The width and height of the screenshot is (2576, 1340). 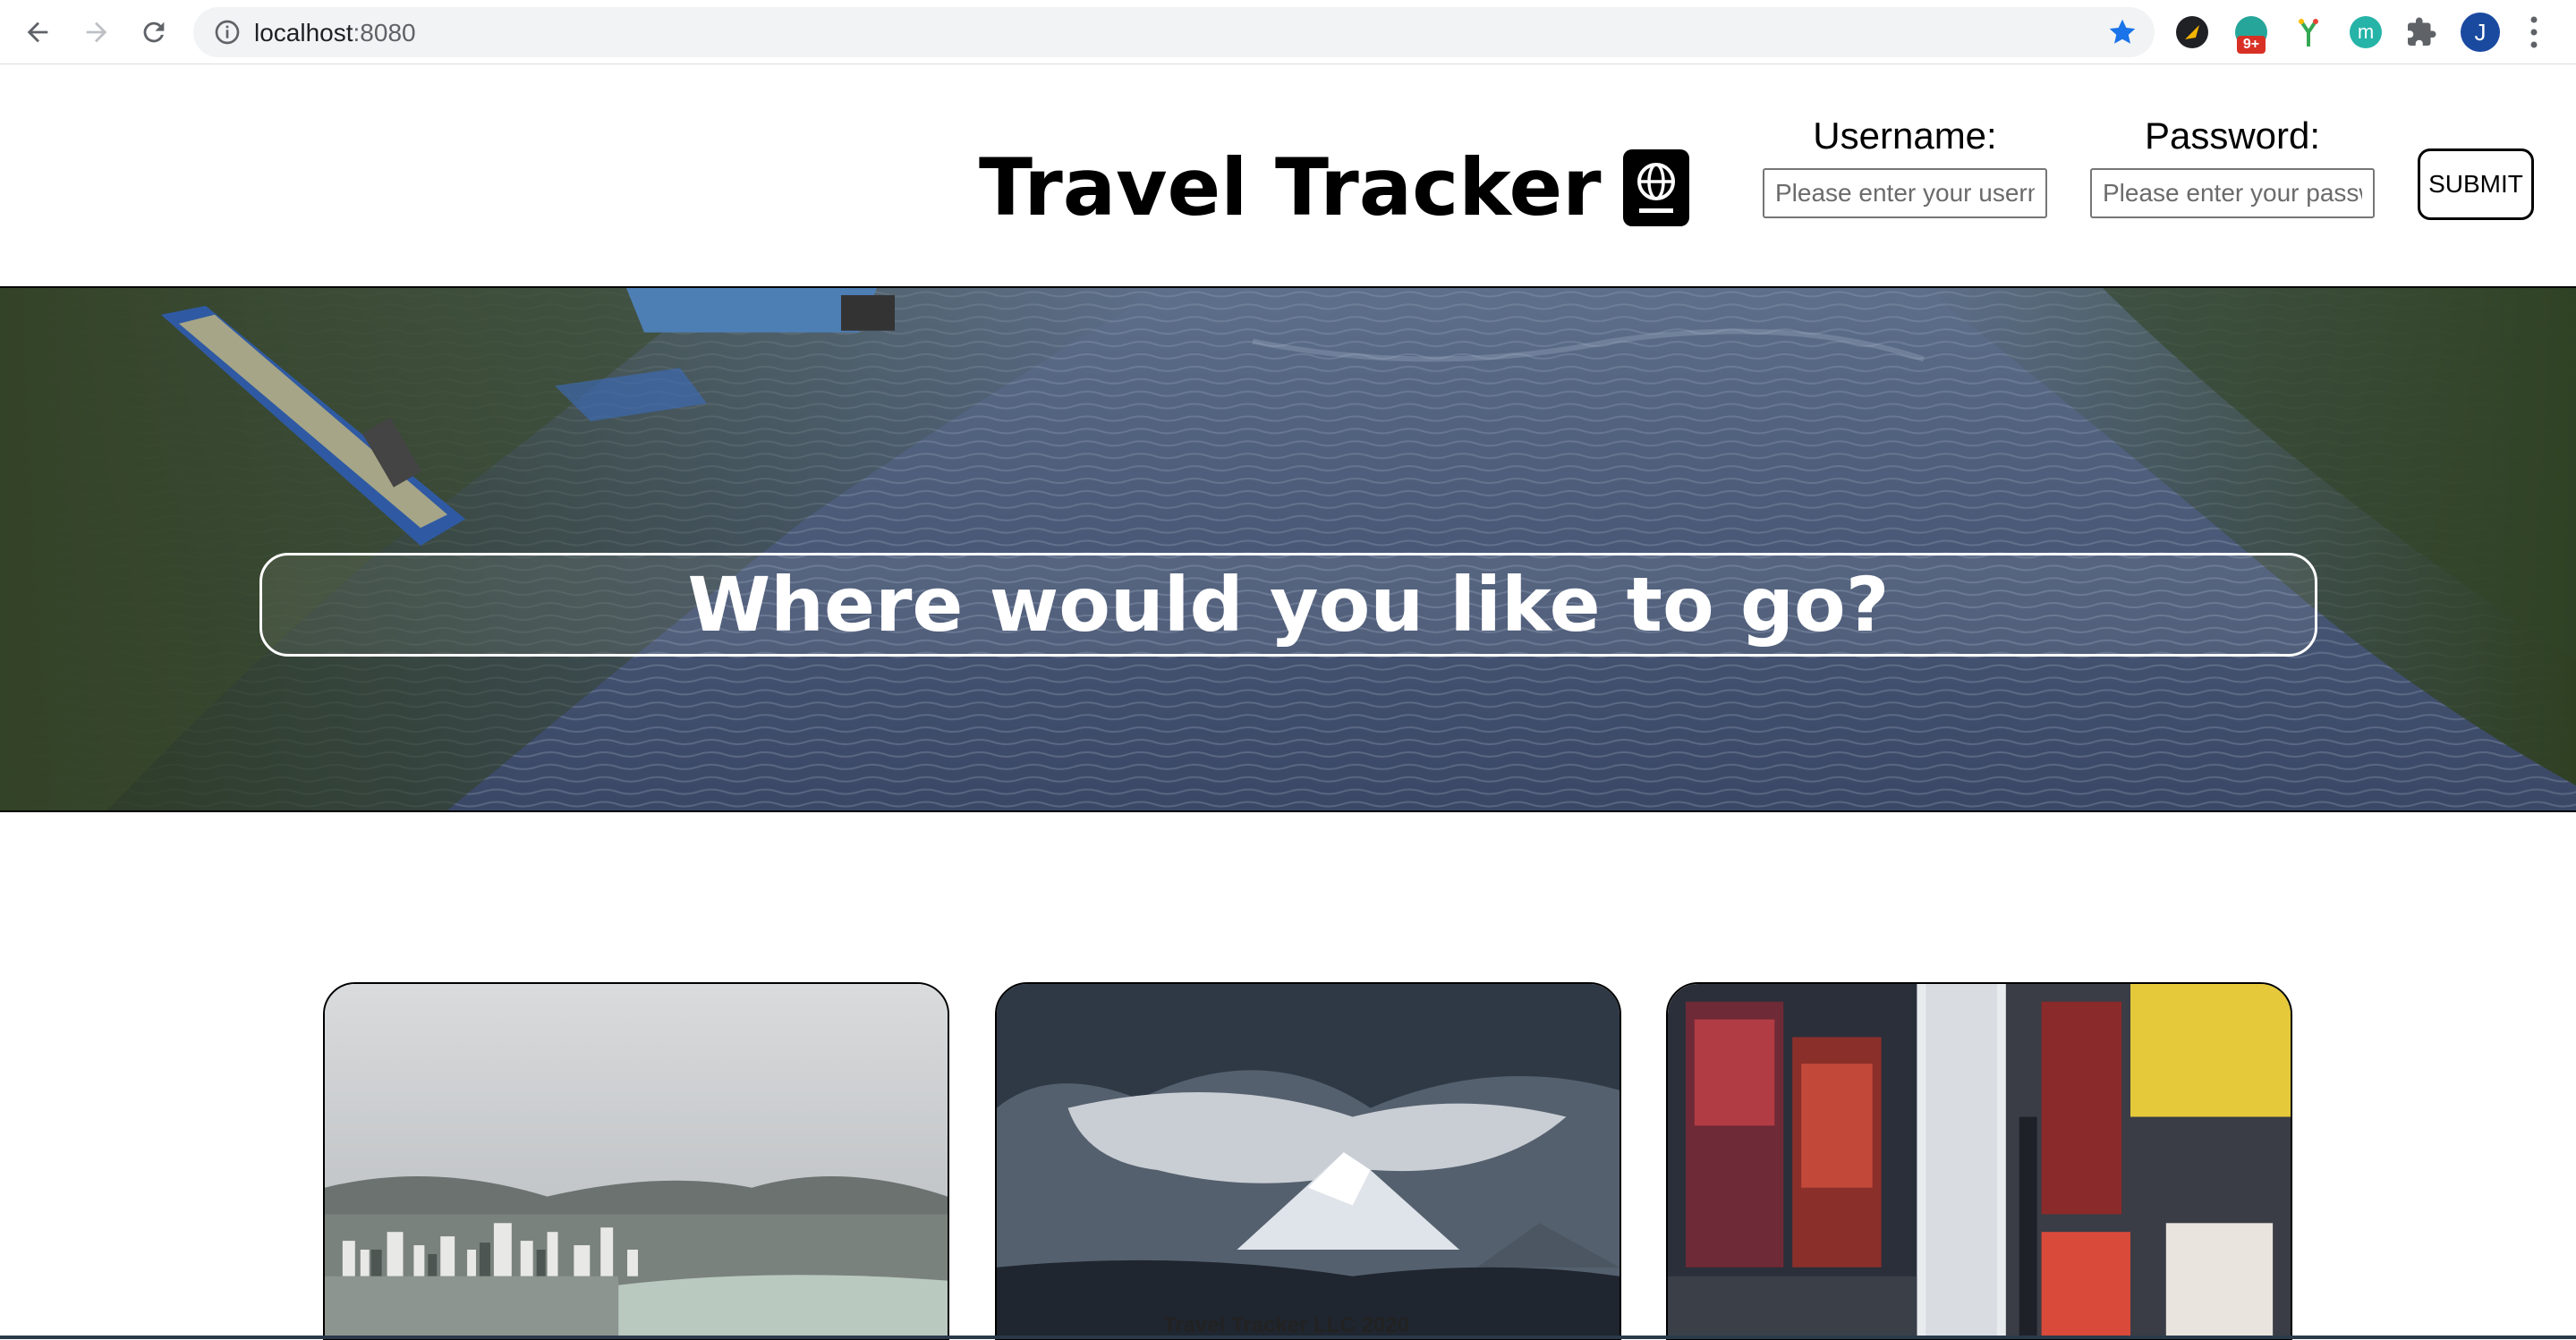 What do you see at coordinates (2192, 32) in the screenshot?
I see `extension-dark-icon` at bounding box center [2192, 32].